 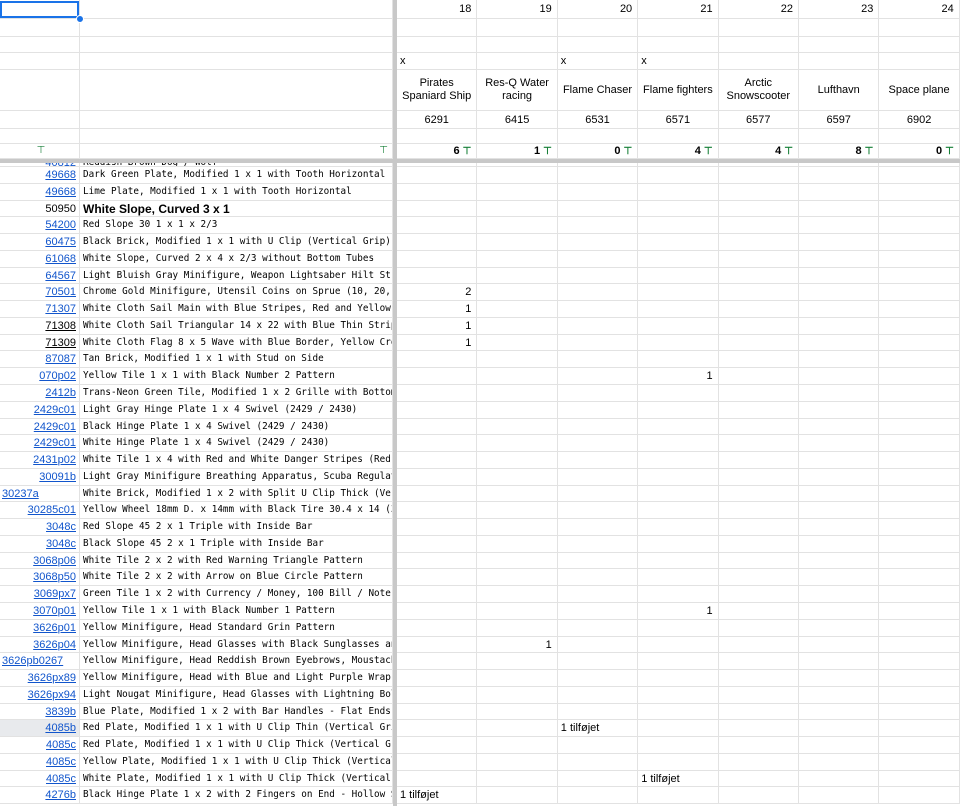 I want to click on grid-cell: Flame Chaser, so click(x=598, y=90).